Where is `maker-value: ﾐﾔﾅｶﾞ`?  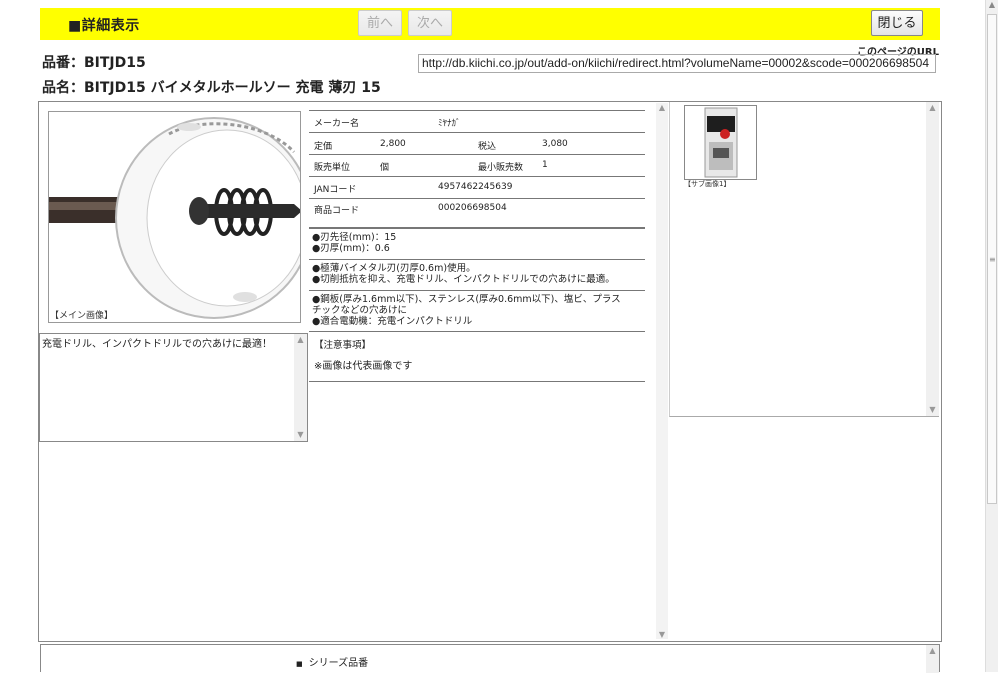
maker-value: ﾐﾔﾅｶﾞ is located at coordinates (449, 124).